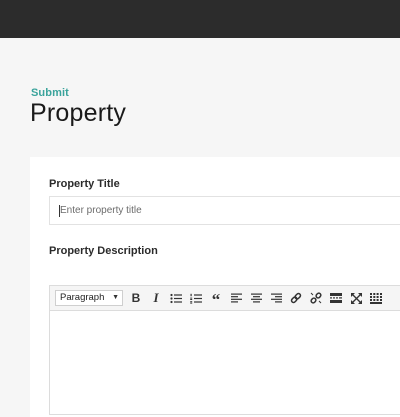 The height and width of the screenshot is (417, 400). I want to click on fullscreen-icon, so click(356, 298).